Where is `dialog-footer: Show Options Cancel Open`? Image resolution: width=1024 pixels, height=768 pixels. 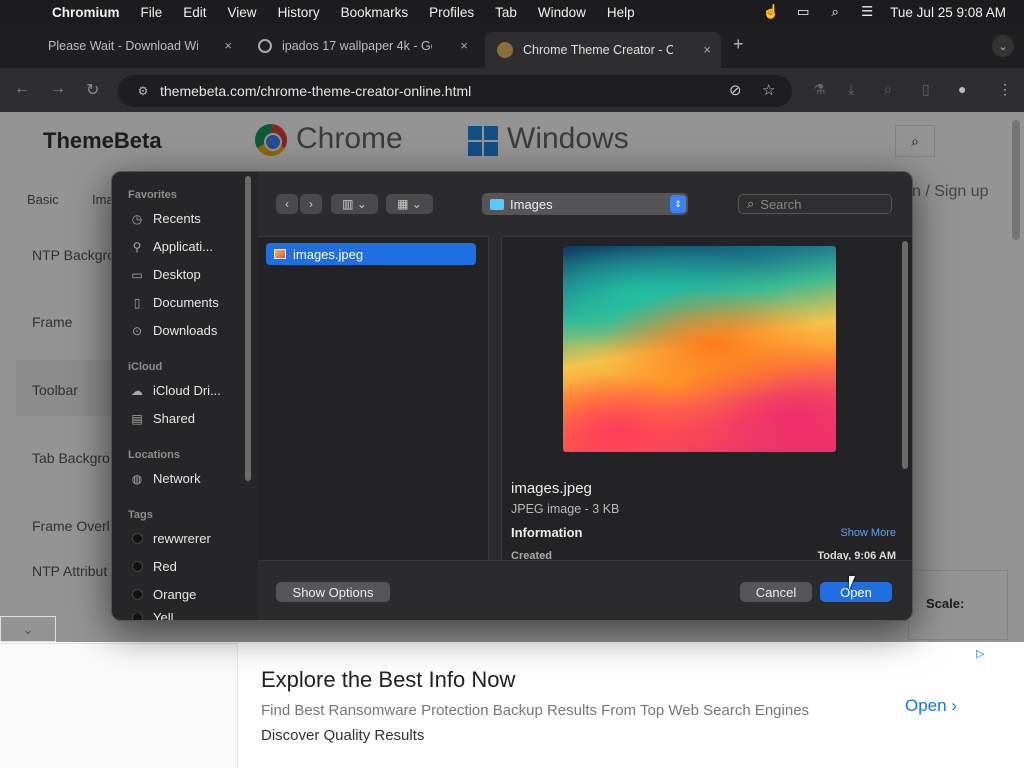
dialog-footer: Show Options Cancel Open is located at coordinates (585, 590).